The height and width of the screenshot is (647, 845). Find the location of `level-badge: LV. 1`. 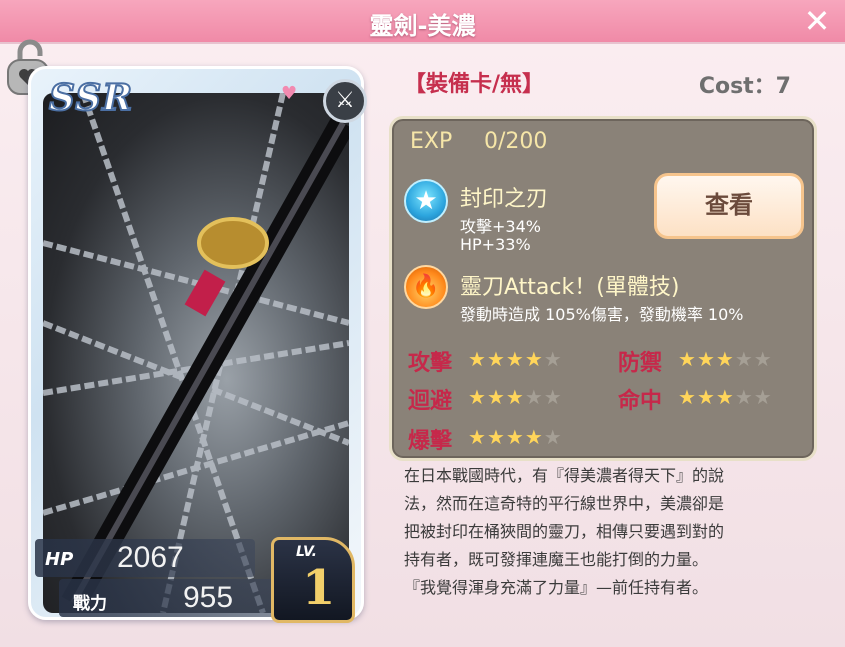

level-badge: LV. 1 is located at coordinates (313, 580).